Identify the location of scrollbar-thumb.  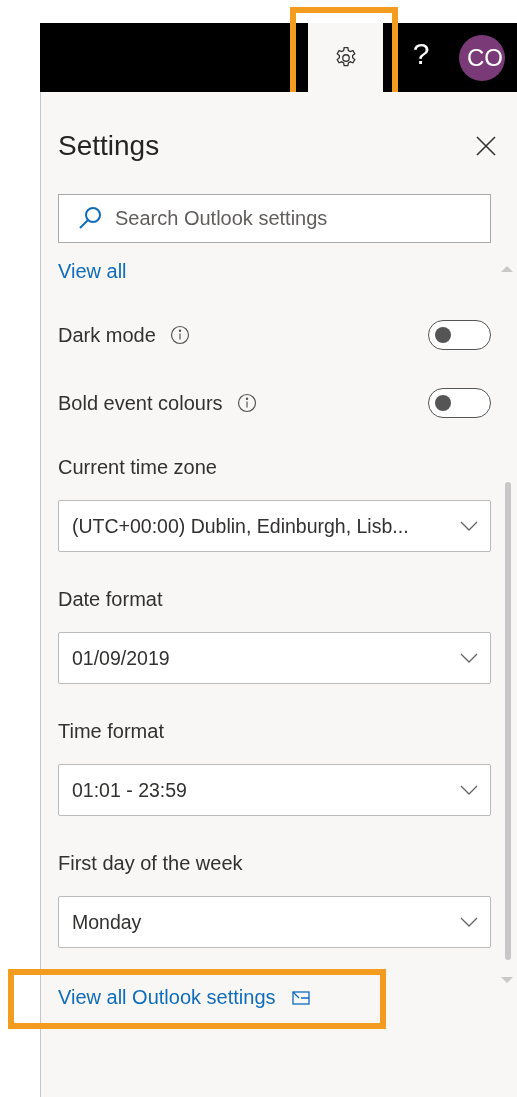
(508, 721).